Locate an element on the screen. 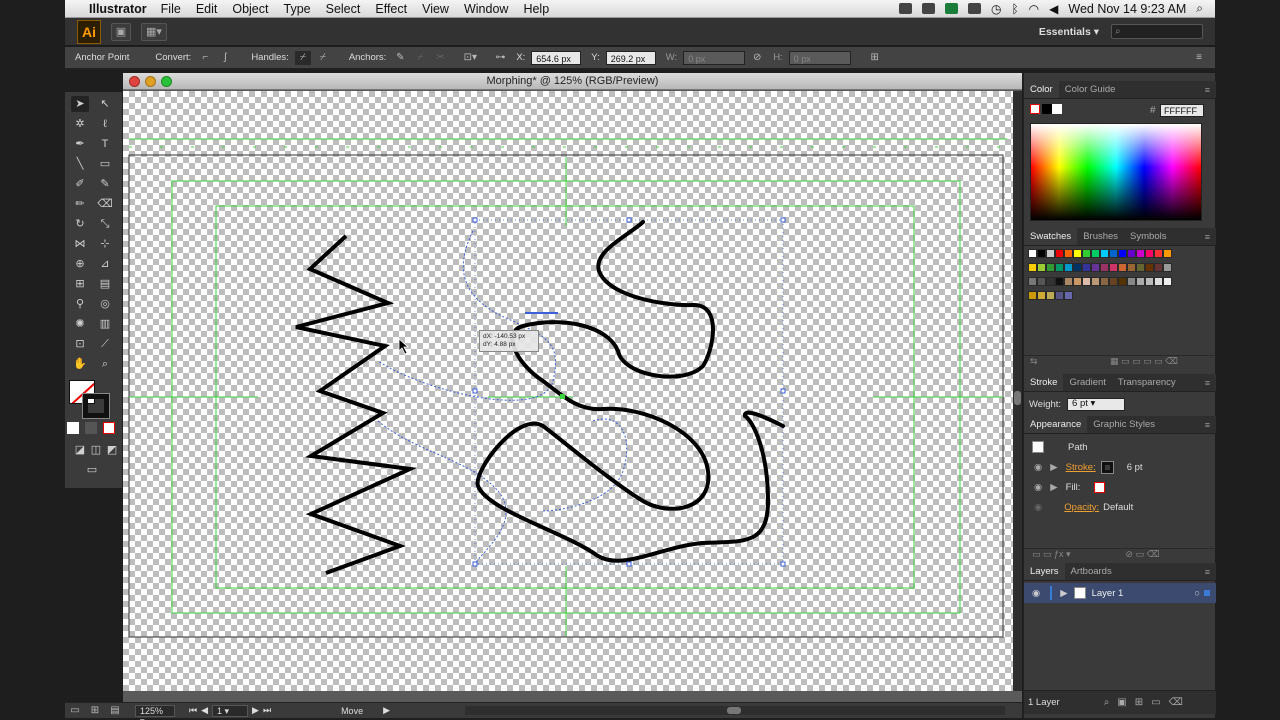 This screenshot has width=1280, height=720. status-text: Move is located at coordinates (352, 711).